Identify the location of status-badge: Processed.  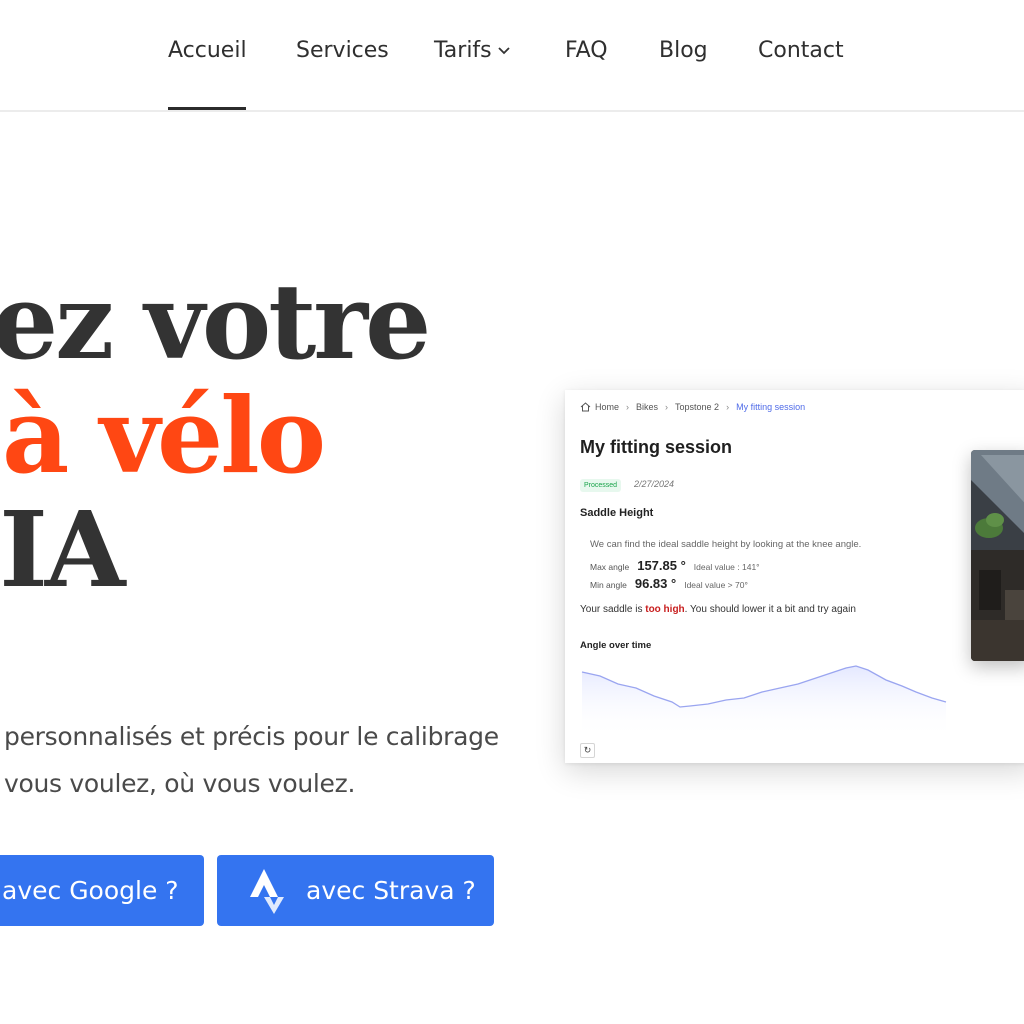
(601, 485).